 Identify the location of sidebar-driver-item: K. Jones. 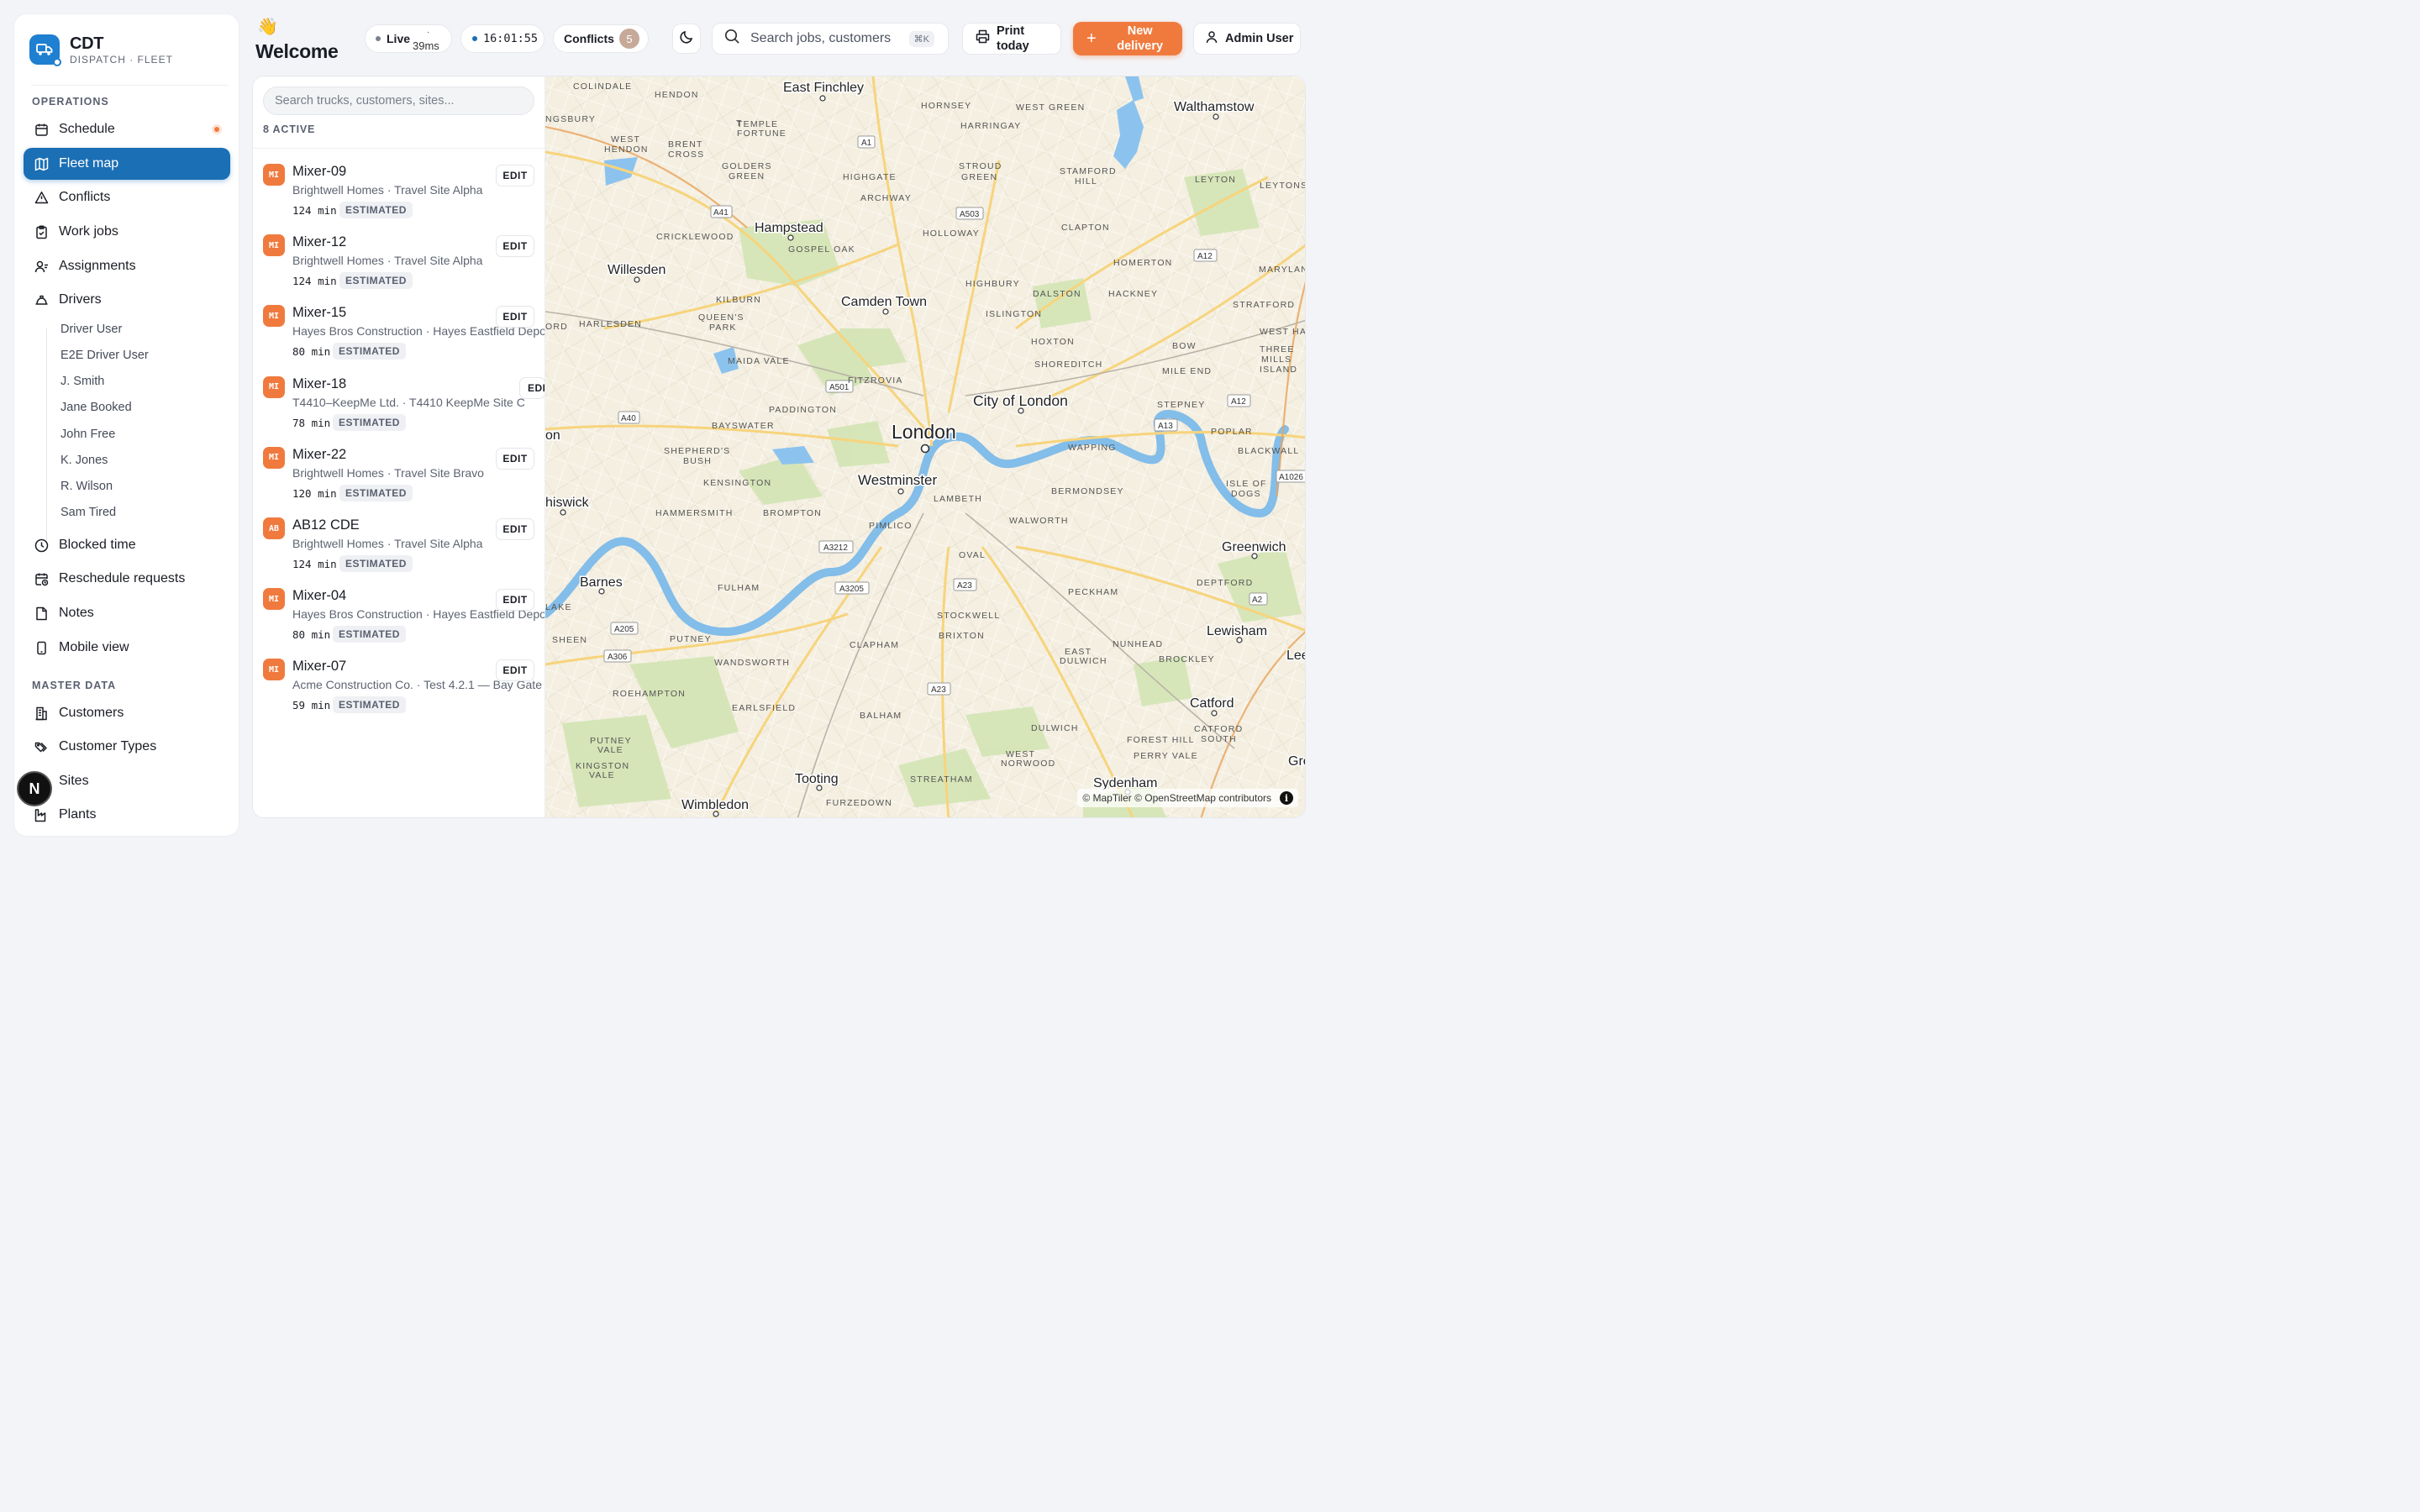
(84, 460).